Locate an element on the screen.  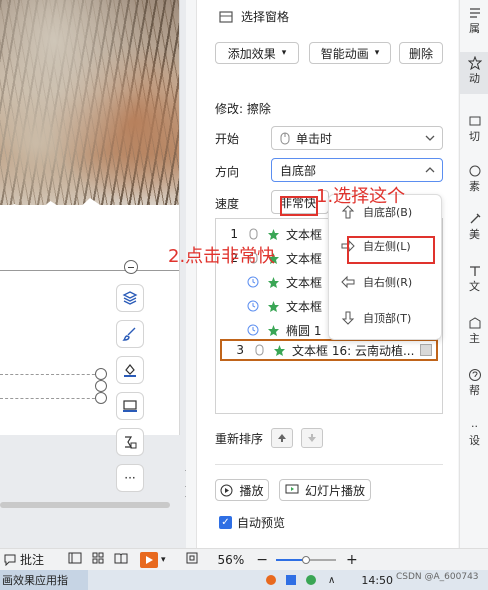
horizontal-scrollbar is located at coordinates (90, 505).